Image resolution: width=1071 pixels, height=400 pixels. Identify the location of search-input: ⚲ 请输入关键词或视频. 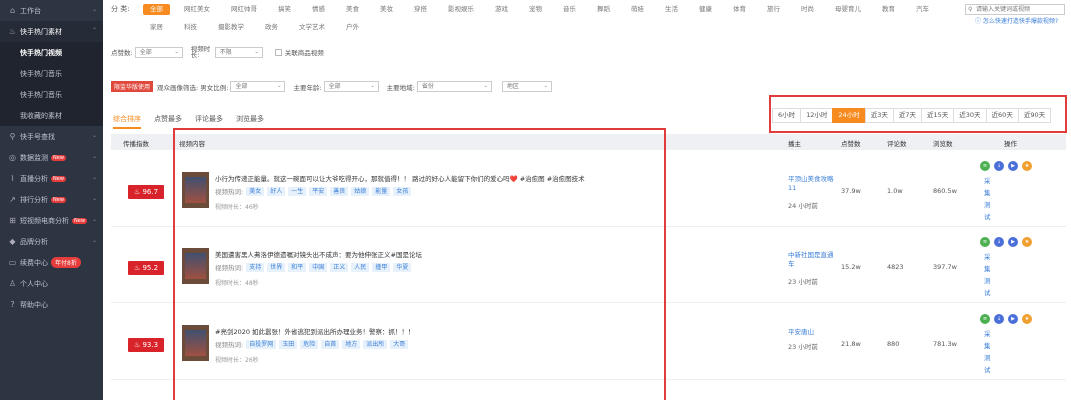
(1015, 9).